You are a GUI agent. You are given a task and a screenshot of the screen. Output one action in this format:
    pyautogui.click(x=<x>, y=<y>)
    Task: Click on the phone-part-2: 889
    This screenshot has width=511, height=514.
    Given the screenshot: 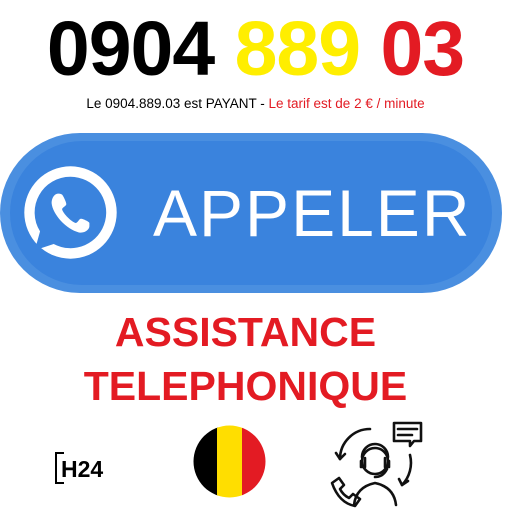 What is the action you would take?
    pyautogui.click(x=297, y=49)
    